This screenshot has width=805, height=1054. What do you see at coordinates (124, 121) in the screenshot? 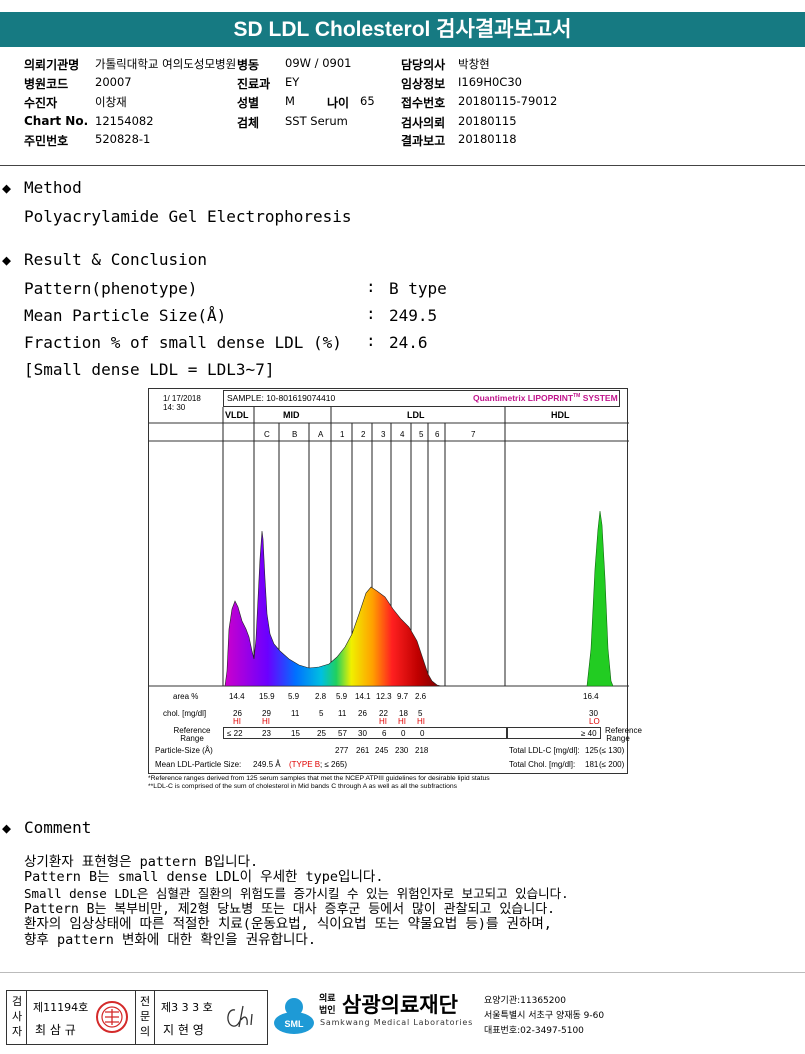
I see `chart-no-value: 12154082` at bounding box center [124, 121].